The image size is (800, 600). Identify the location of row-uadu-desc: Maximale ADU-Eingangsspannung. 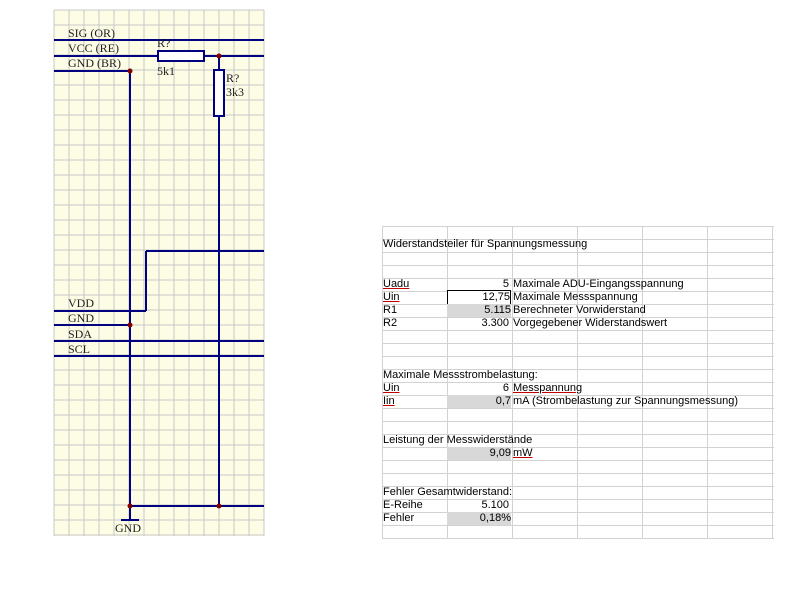
(633, 284).